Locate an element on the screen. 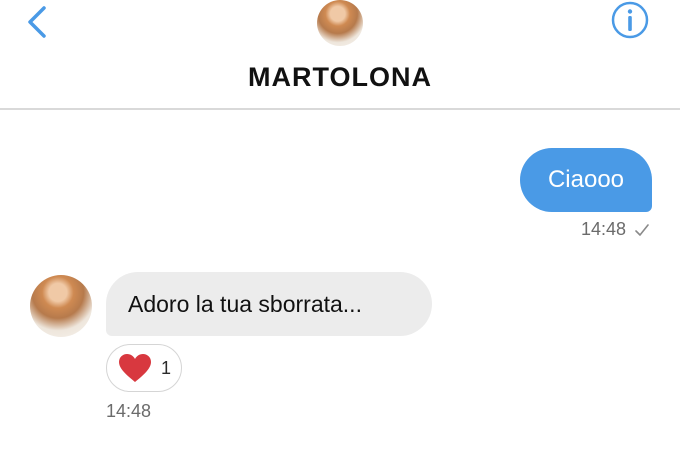  info-circle-icon is located at coordinates (630, 20).